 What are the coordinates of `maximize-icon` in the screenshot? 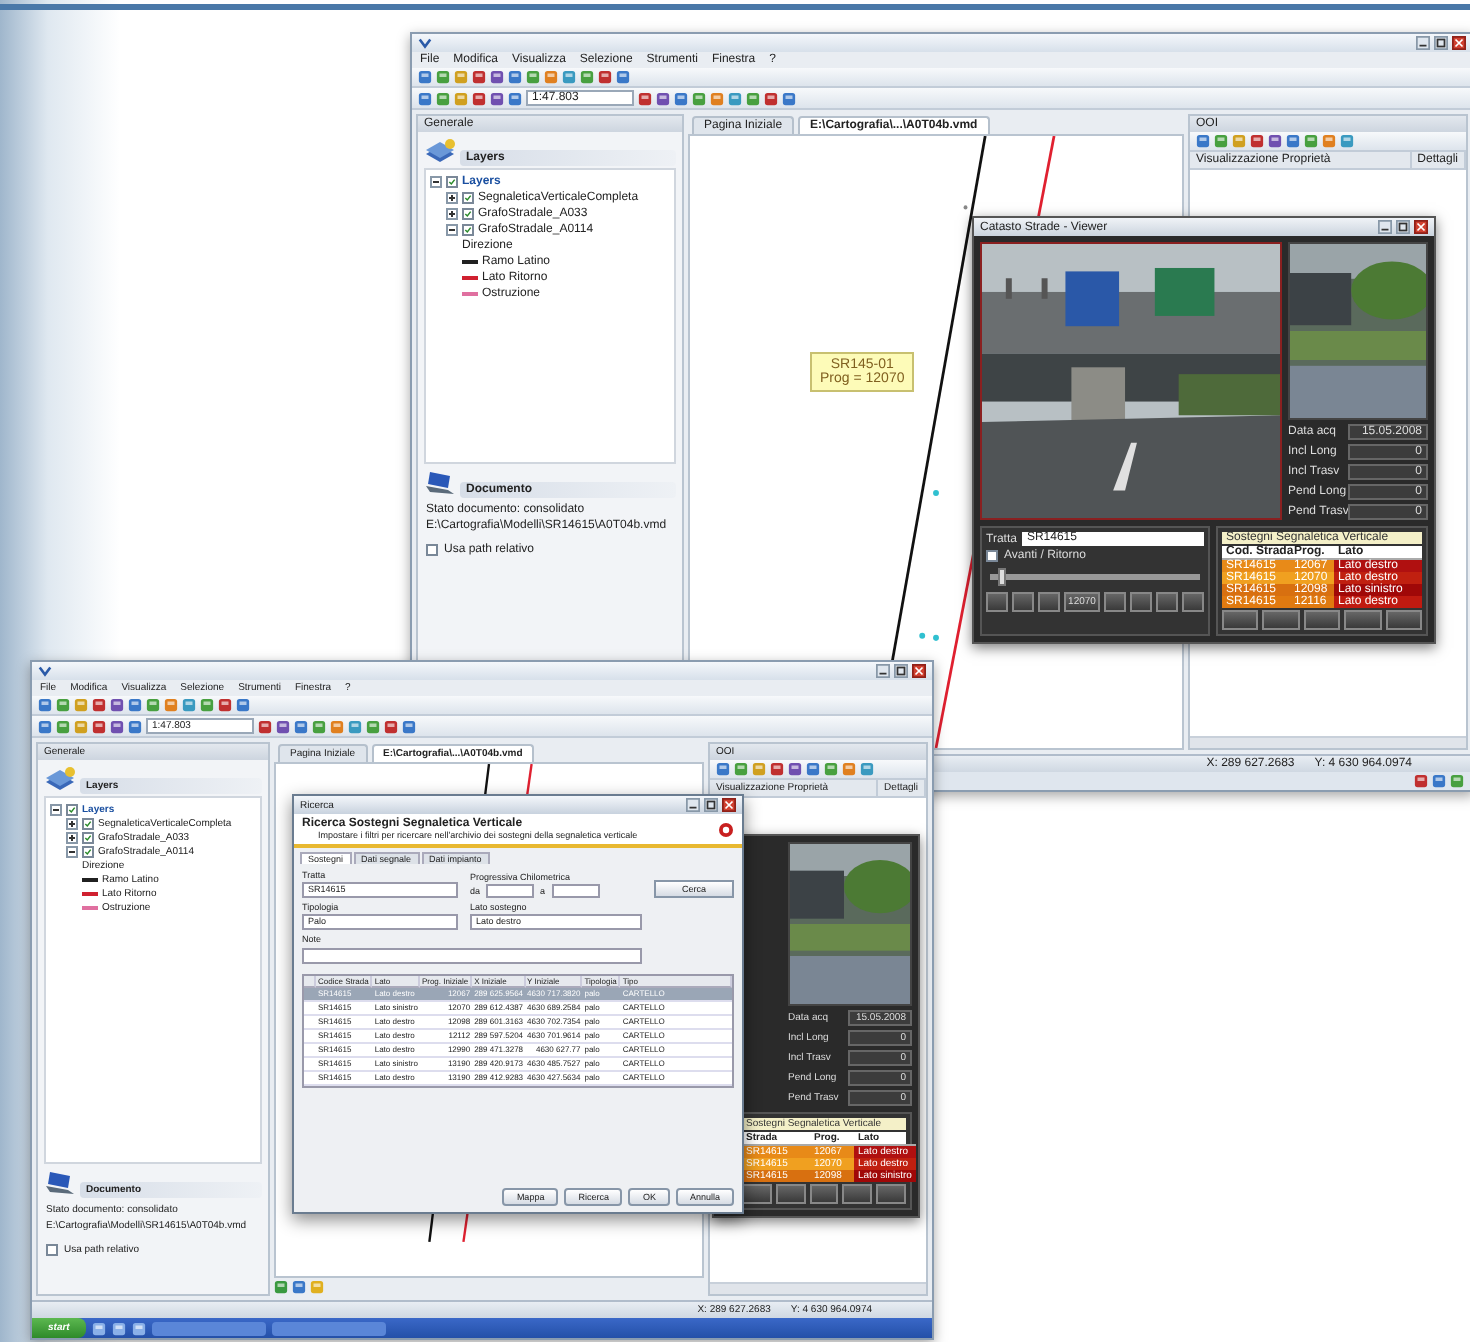 It's located at (711, 805).